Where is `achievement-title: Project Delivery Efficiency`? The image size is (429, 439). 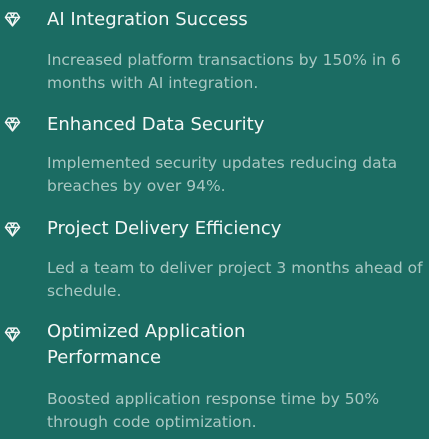
achievement-title: Project Delivery Efficiency is located at coordinates (164, 228).